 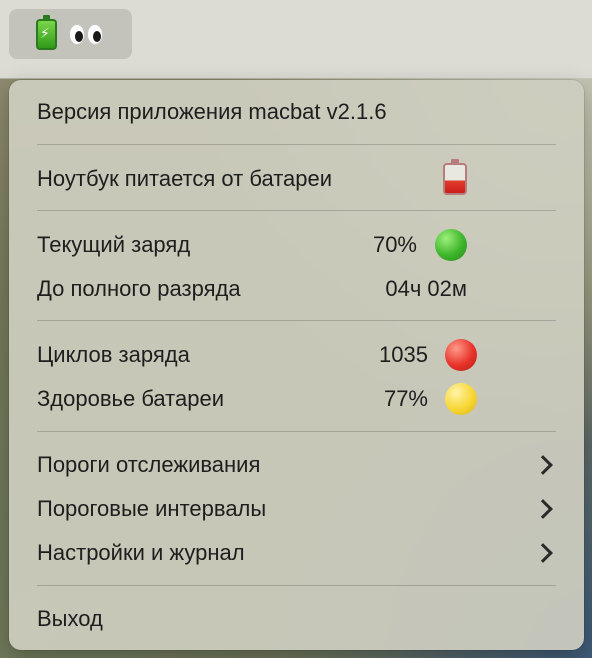 What do you see at coordinates (130, 398) in the screenshot?
I see `battery-health-label: Здоровье батареи` at bounding box center [130, 398].